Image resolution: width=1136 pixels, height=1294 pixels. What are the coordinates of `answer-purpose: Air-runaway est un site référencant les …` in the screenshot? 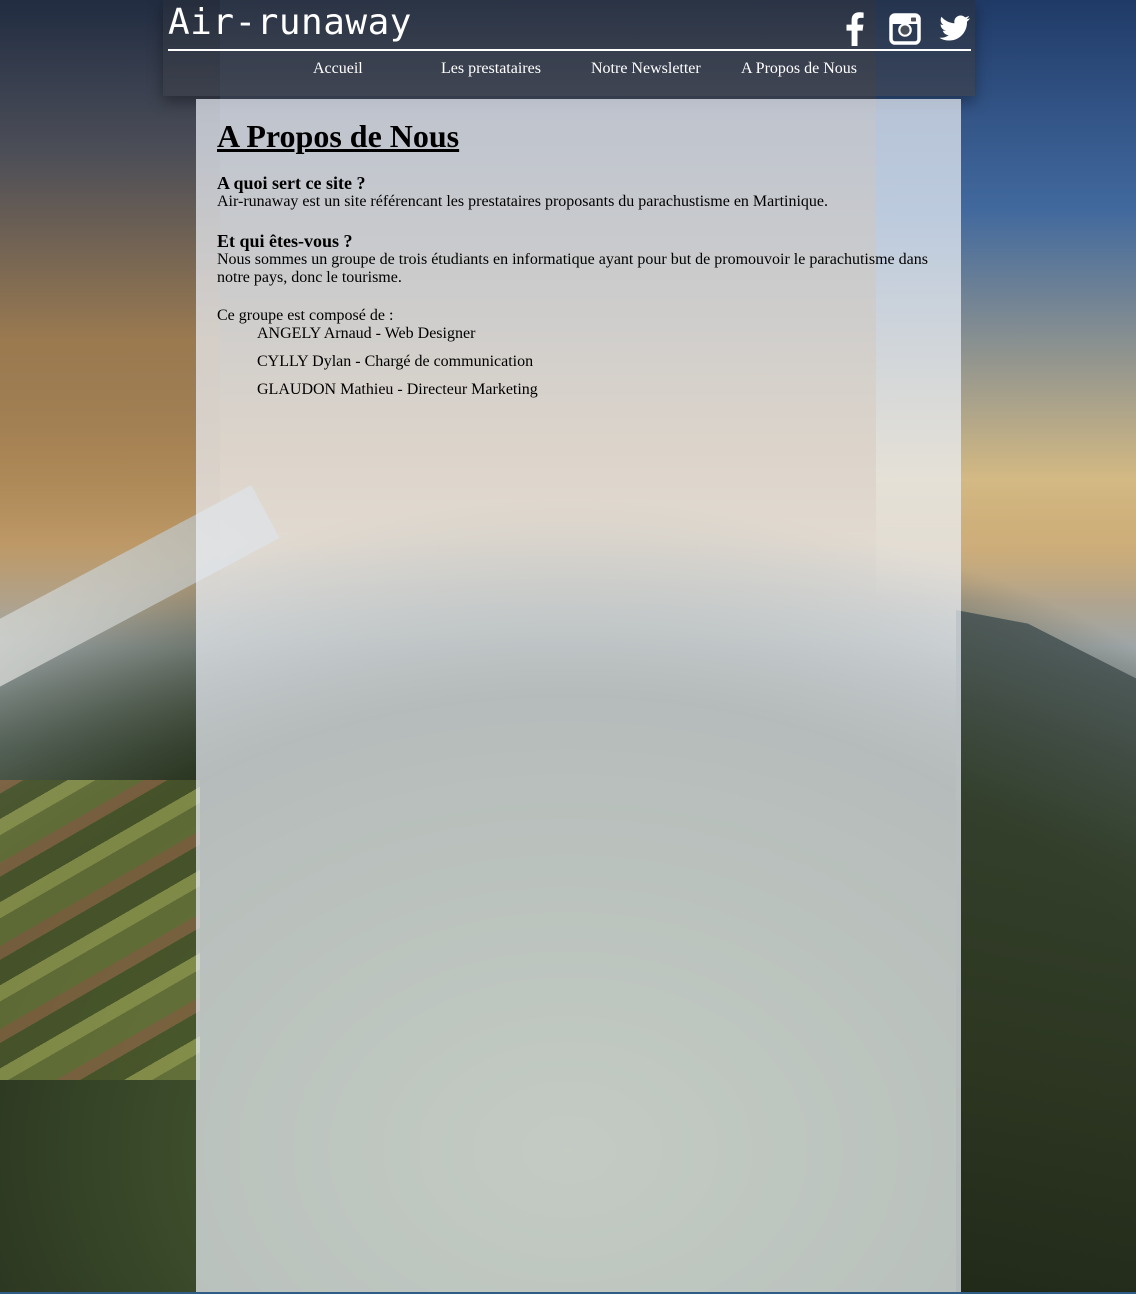 It's located at (523, 201).